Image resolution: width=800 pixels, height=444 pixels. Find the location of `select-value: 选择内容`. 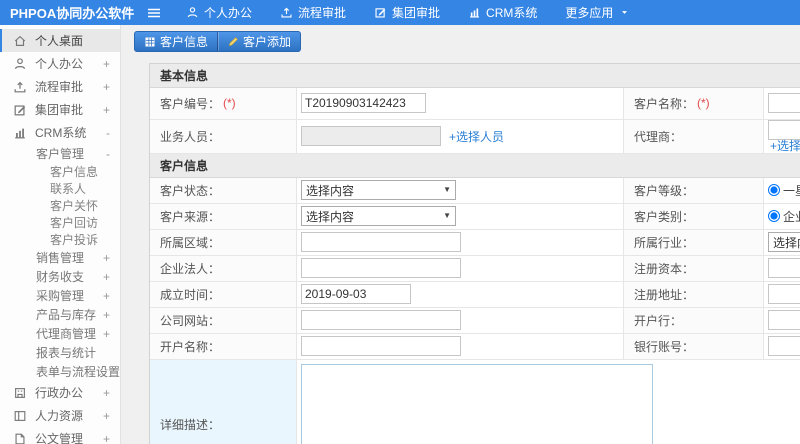

select-value: 选择内容 is located at coordinates (330, 190).